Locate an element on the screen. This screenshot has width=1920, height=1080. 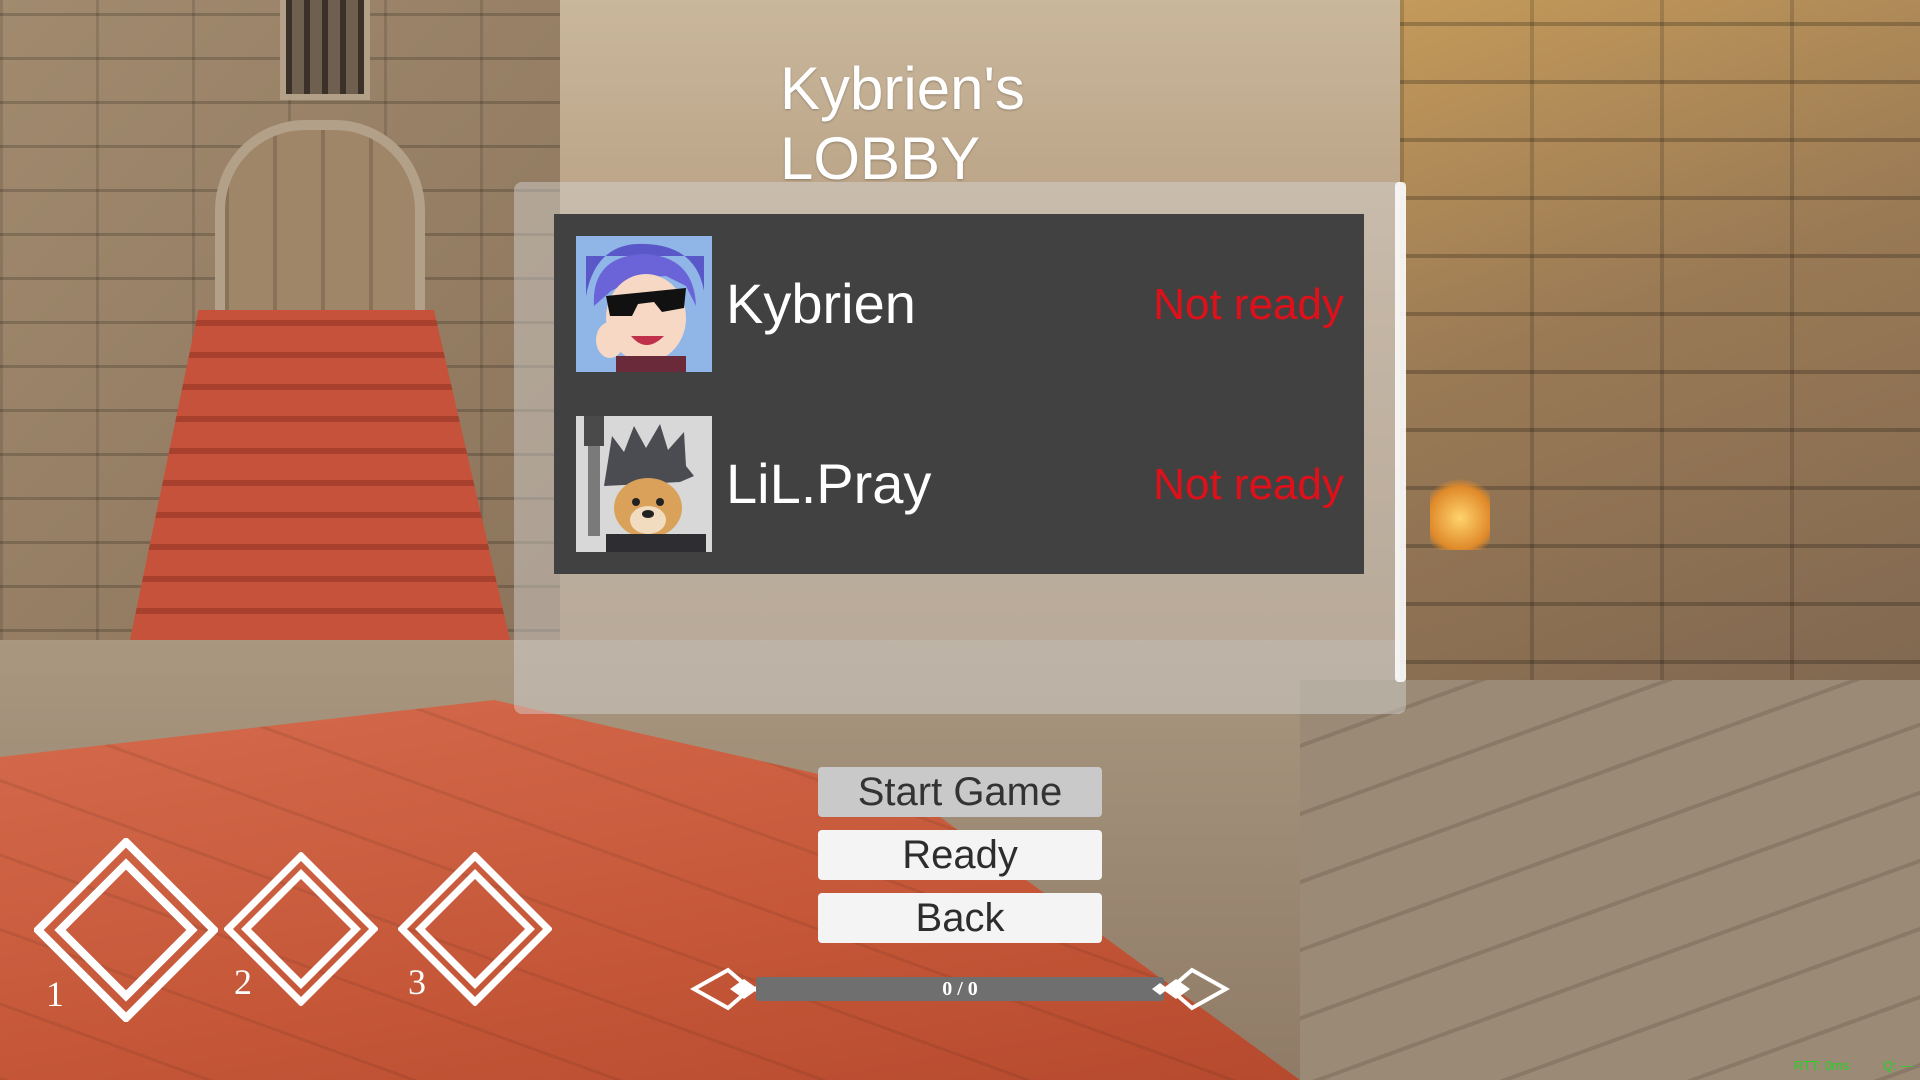
progress-text: 0 / 0 is located at coordinates (960, 989).